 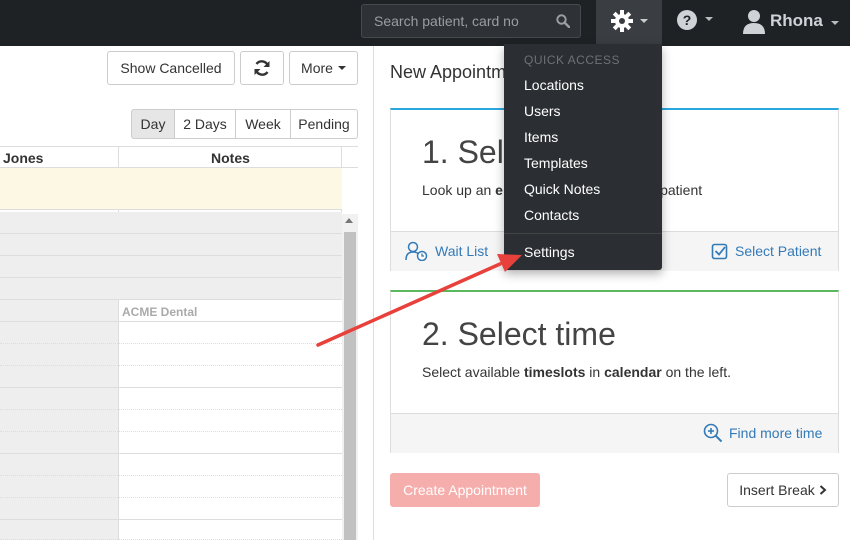 What do you see at coordinates (153, 124) in the screenshot?
I see `view-tab-day: Day` at bounding box center [153, 124].